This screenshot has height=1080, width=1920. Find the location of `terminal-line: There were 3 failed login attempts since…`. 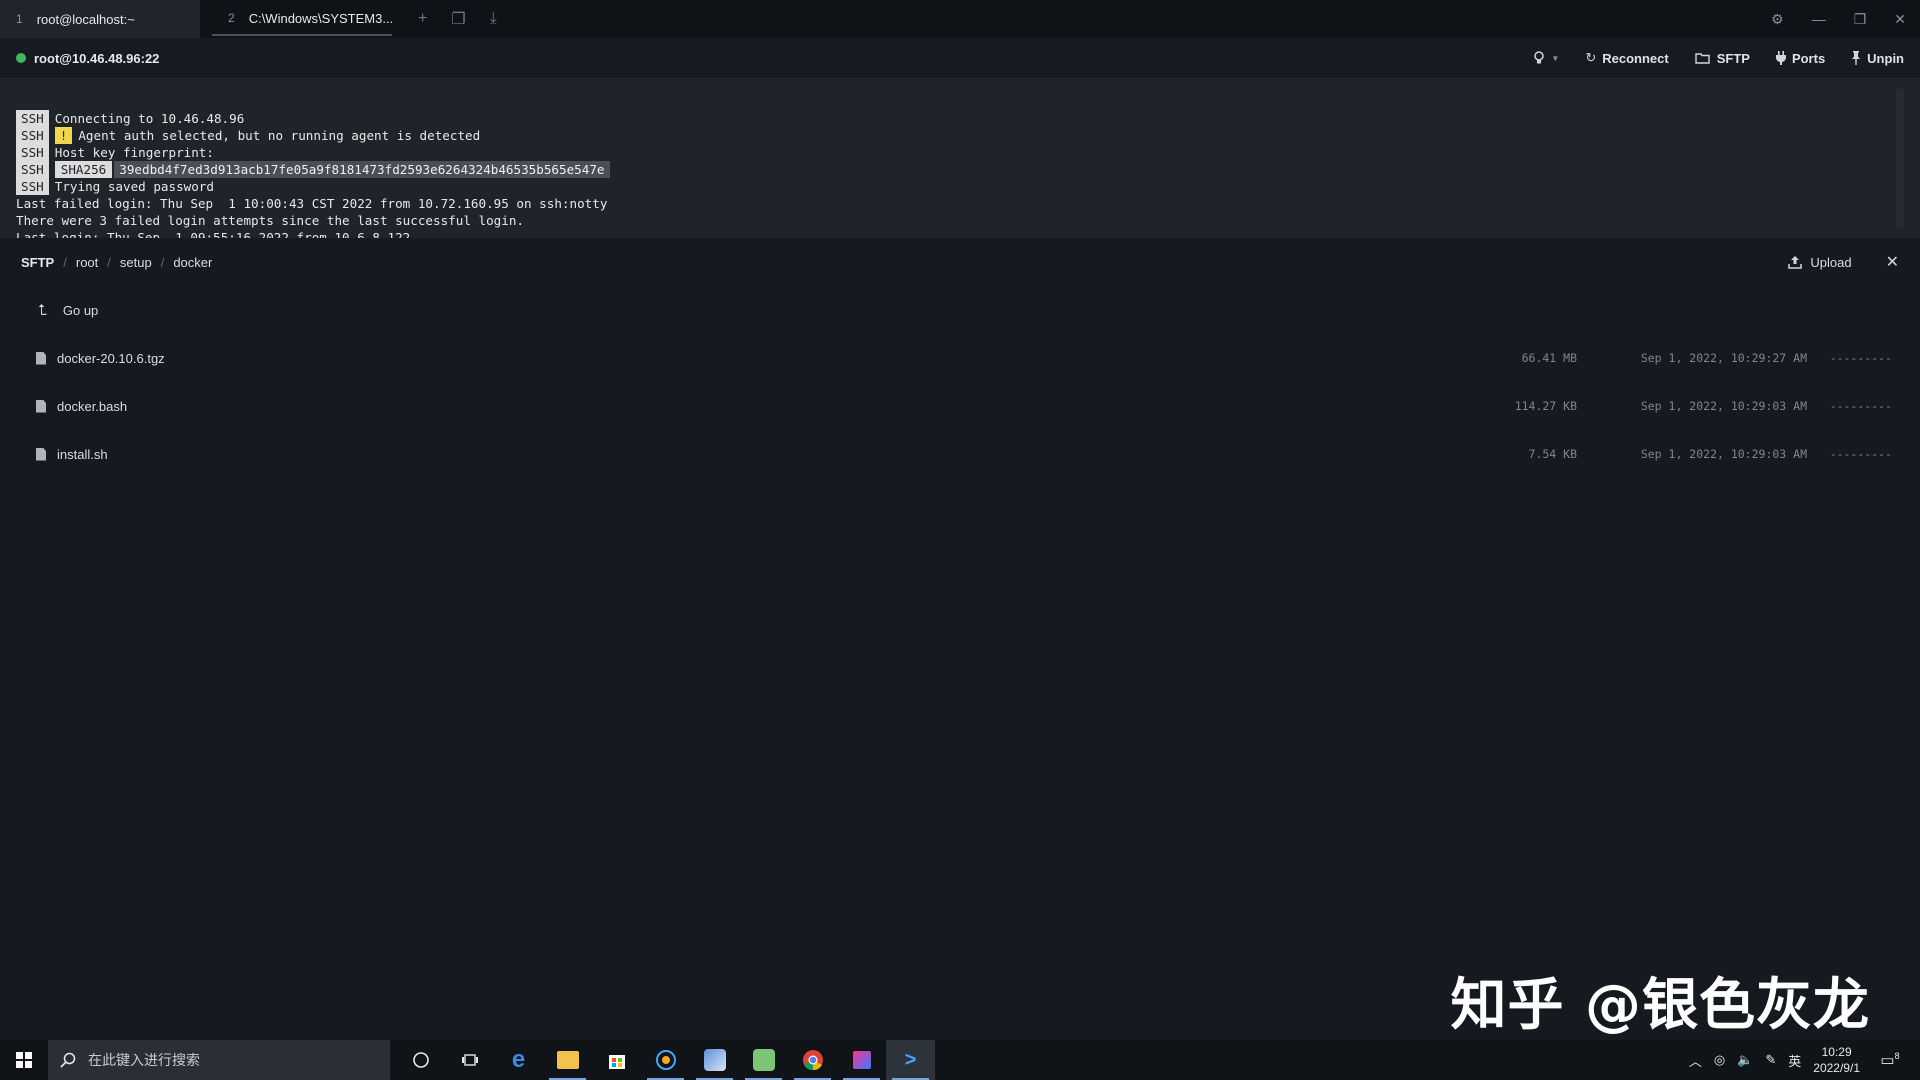

terminal-line: There were 3 failed login attempts since… is located at coordinates (270, 220).